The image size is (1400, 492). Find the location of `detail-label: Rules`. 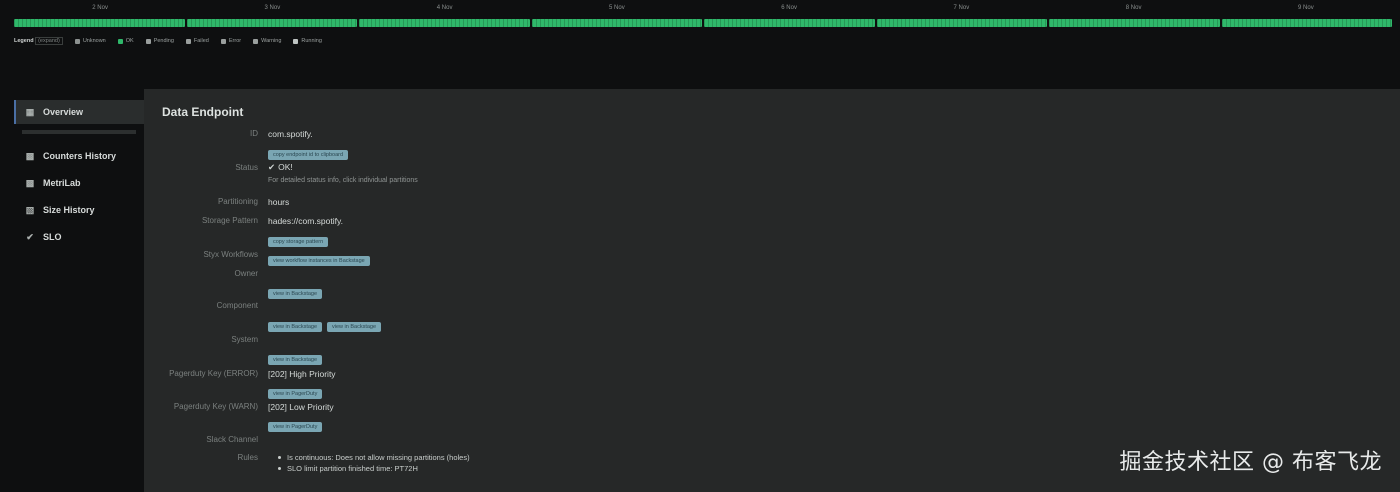

detail-label: Rules is located at coordinates (247, 457).